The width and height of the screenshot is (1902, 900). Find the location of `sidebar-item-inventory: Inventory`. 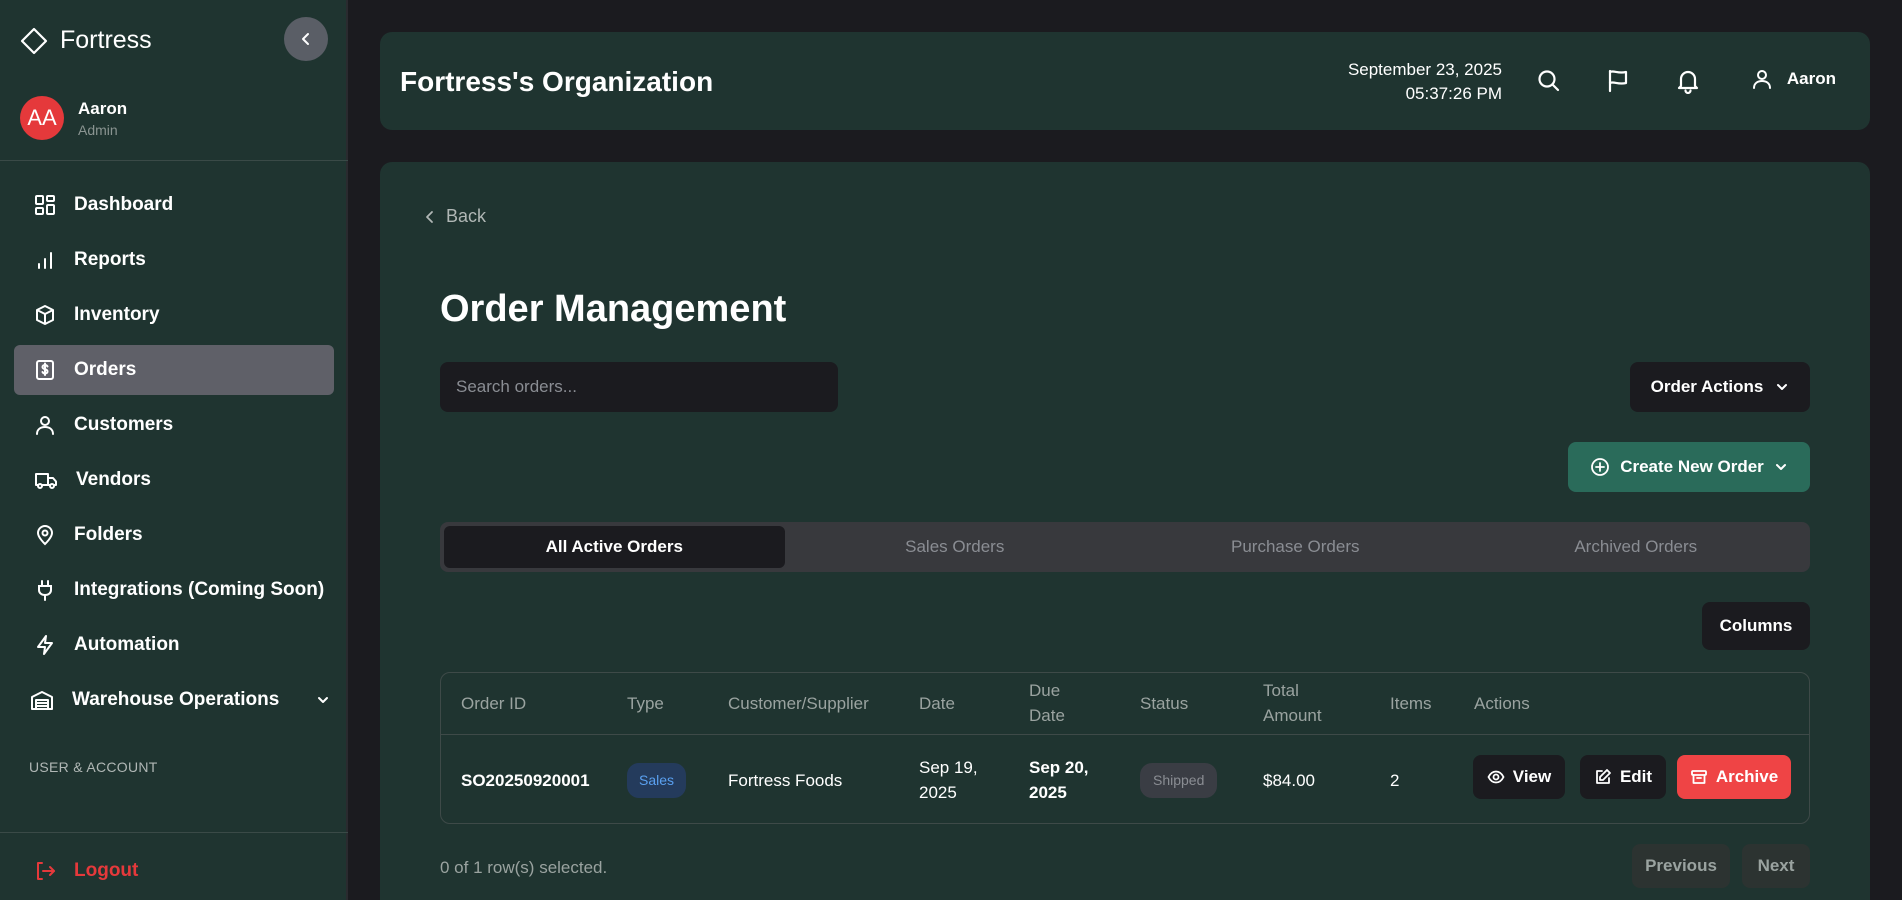

sidebar-item-inventory: Inventory is located at coordinates (174, 315).